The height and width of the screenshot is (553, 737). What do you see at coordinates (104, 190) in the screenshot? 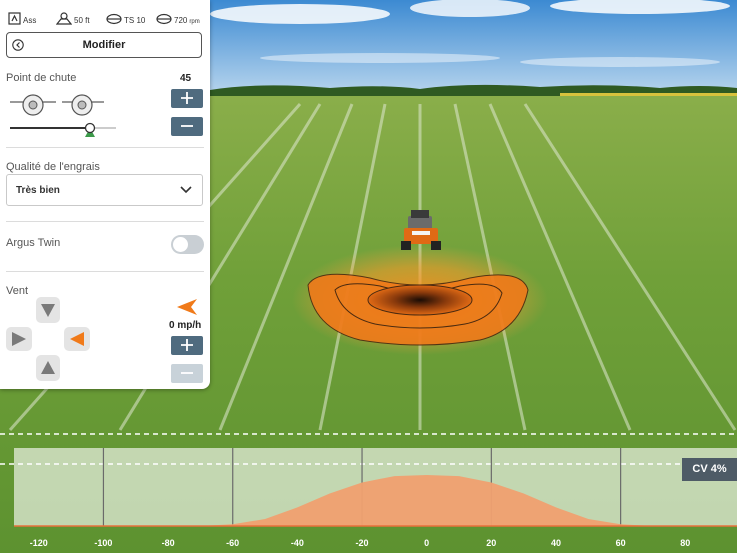
I see `fertilizer-quality-select: Très bien` at bounding box center [104, 190].